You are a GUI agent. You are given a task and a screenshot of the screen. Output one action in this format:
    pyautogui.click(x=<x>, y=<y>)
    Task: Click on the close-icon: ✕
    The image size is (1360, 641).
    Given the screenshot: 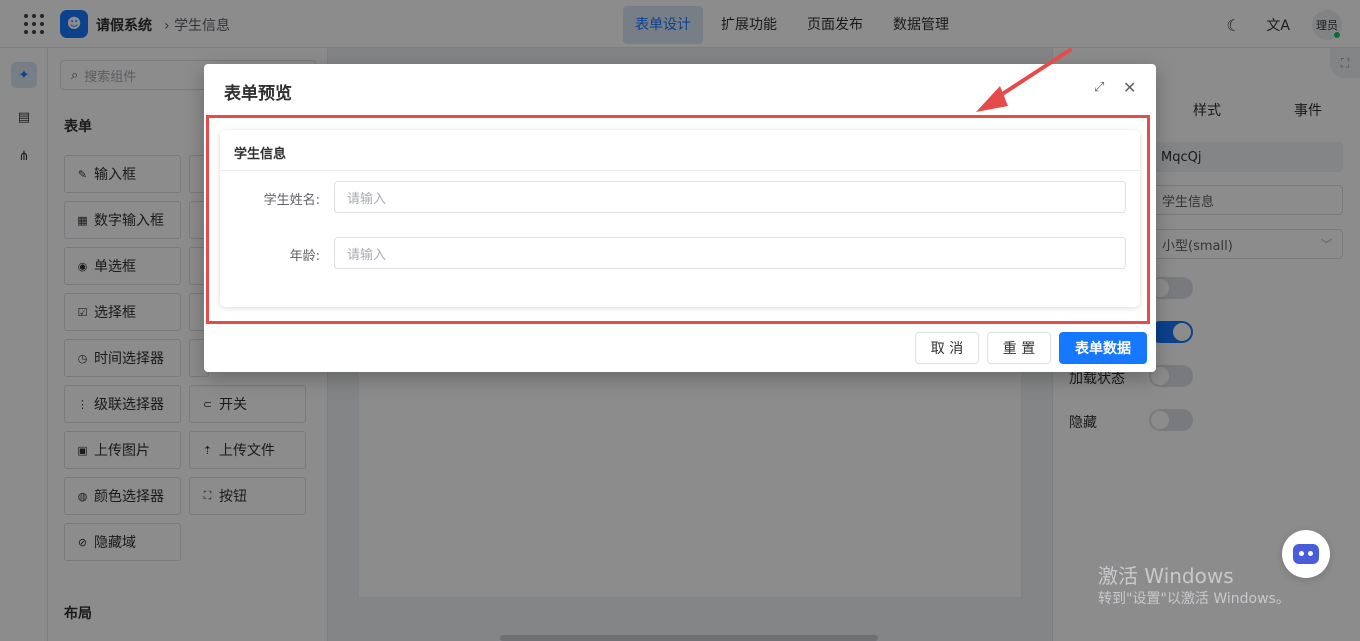 What is the action you would take?
    pyautogui.click(x=1129, y=87)
    